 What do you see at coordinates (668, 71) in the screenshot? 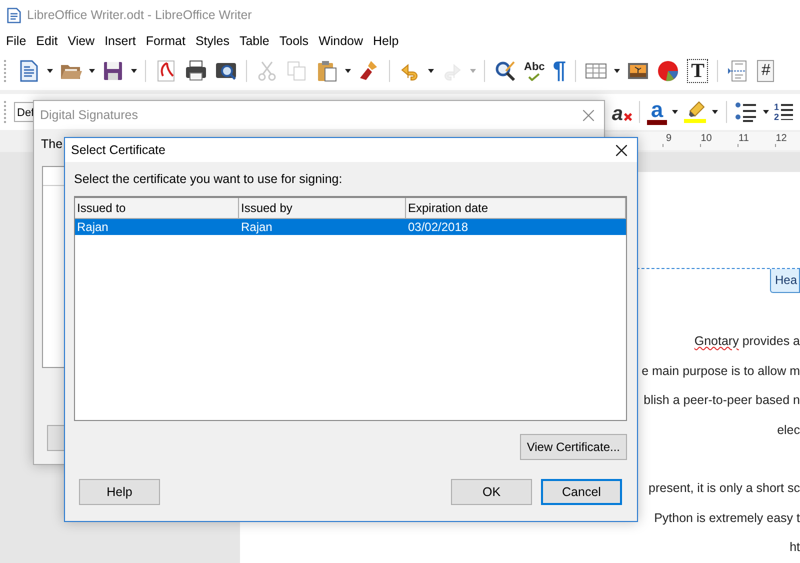
I see `pie-chart-icon` at bounding box center [668, 71].